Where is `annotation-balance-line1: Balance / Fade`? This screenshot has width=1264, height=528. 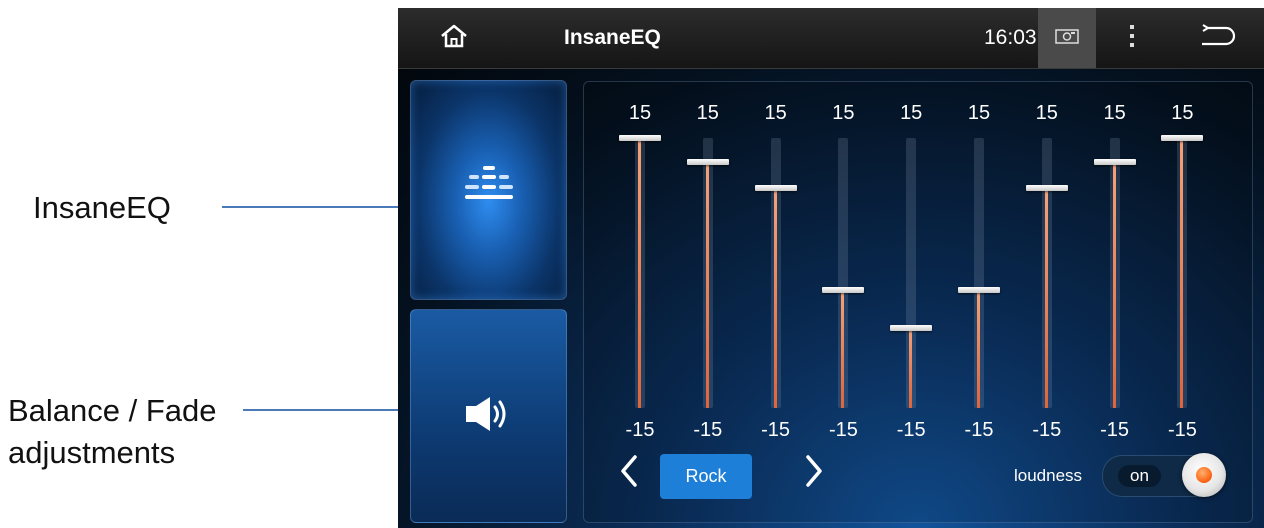
annotation-balance-line1: Balance / Fade is located at coordinates (112, 410).